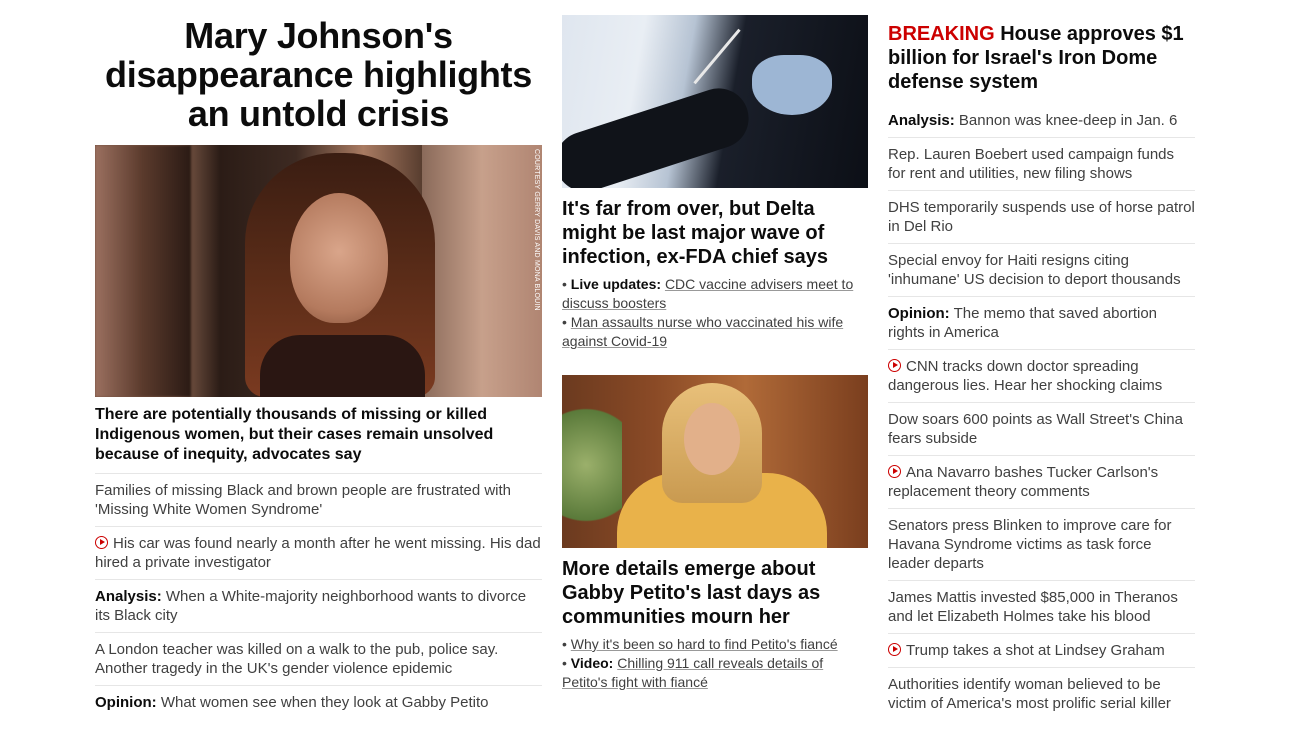  I want to click on bullet-label: Live updates:, so click(616, 284).